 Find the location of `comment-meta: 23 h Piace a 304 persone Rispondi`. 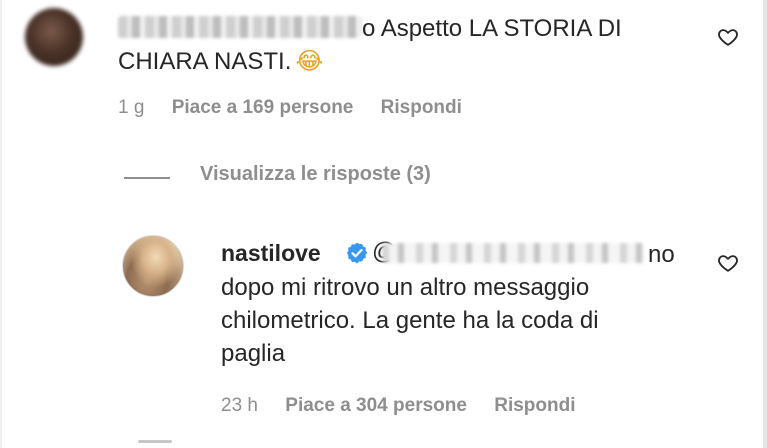

comment-meta: 23 h Piace a 304 persone Rispondi is located at coordinates (409, 406).